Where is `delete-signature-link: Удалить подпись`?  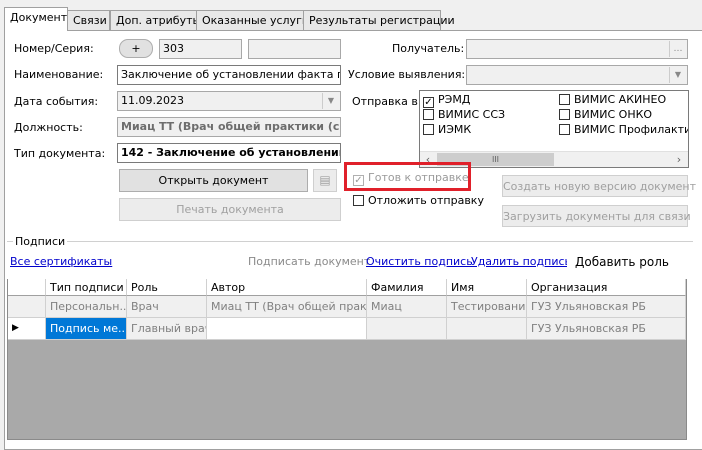
delete-signature-link: Удалить подпись is located at coordinates (521, 261).